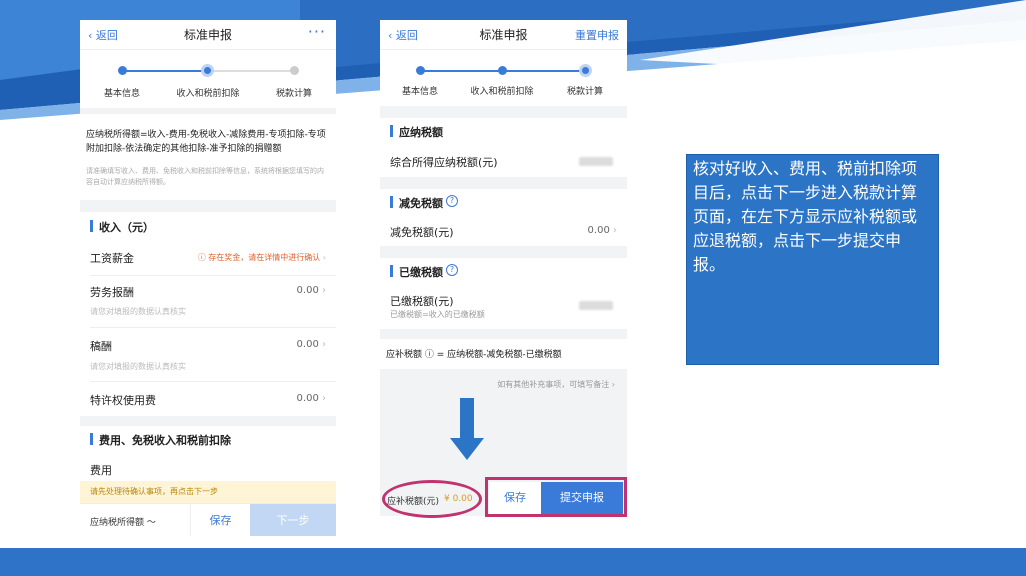 This screenshot has width=1026, height=576. I want to click on submit-declaration-button: 提交申报, so click(582, 498).